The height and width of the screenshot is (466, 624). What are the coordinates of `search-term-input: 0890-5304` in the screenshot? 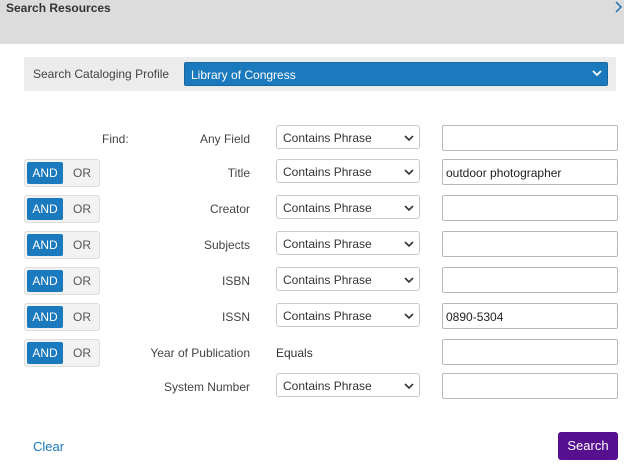 It's located at (530, 316).